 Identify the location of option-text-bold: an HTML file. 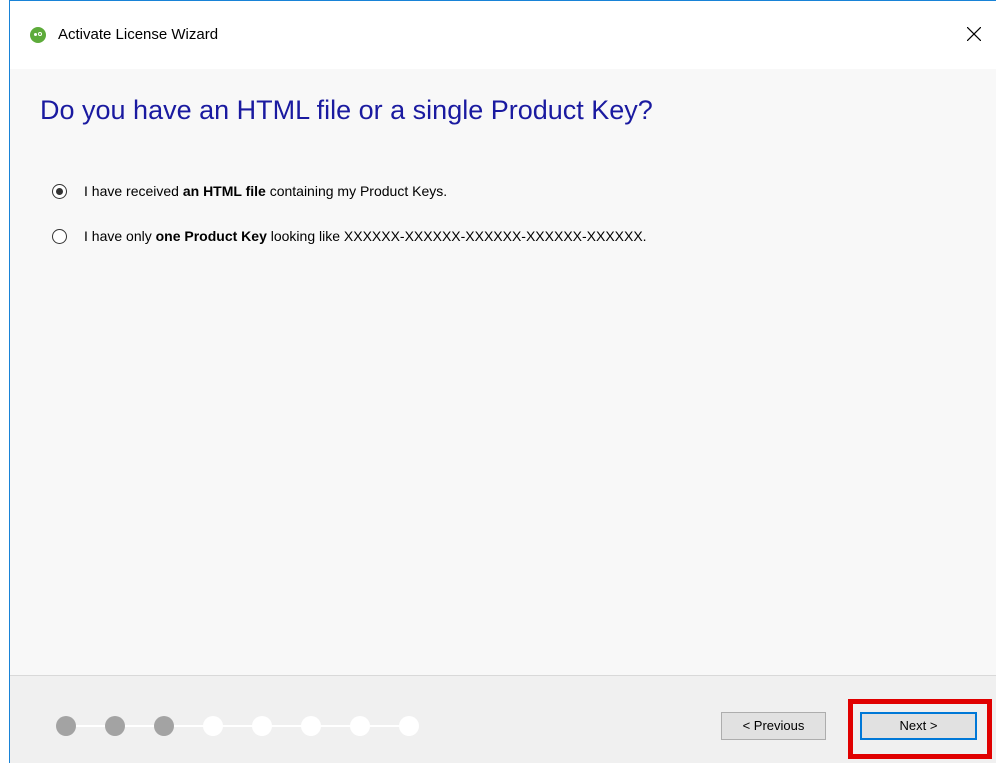
(224, 191).